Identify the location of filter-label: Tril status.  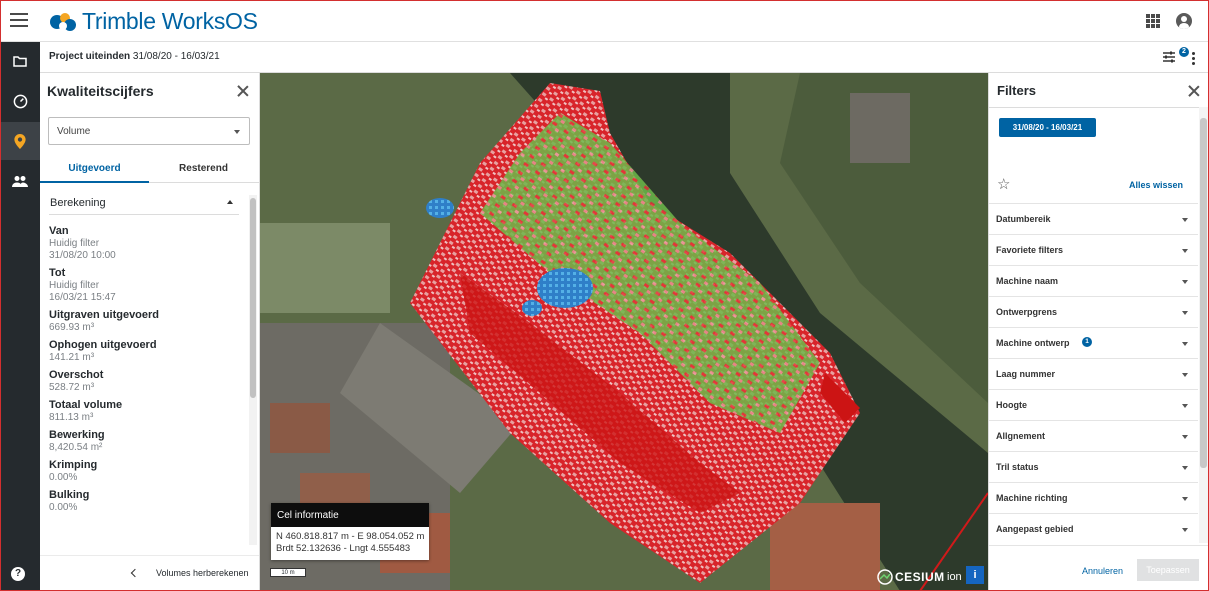
(1017, 467).